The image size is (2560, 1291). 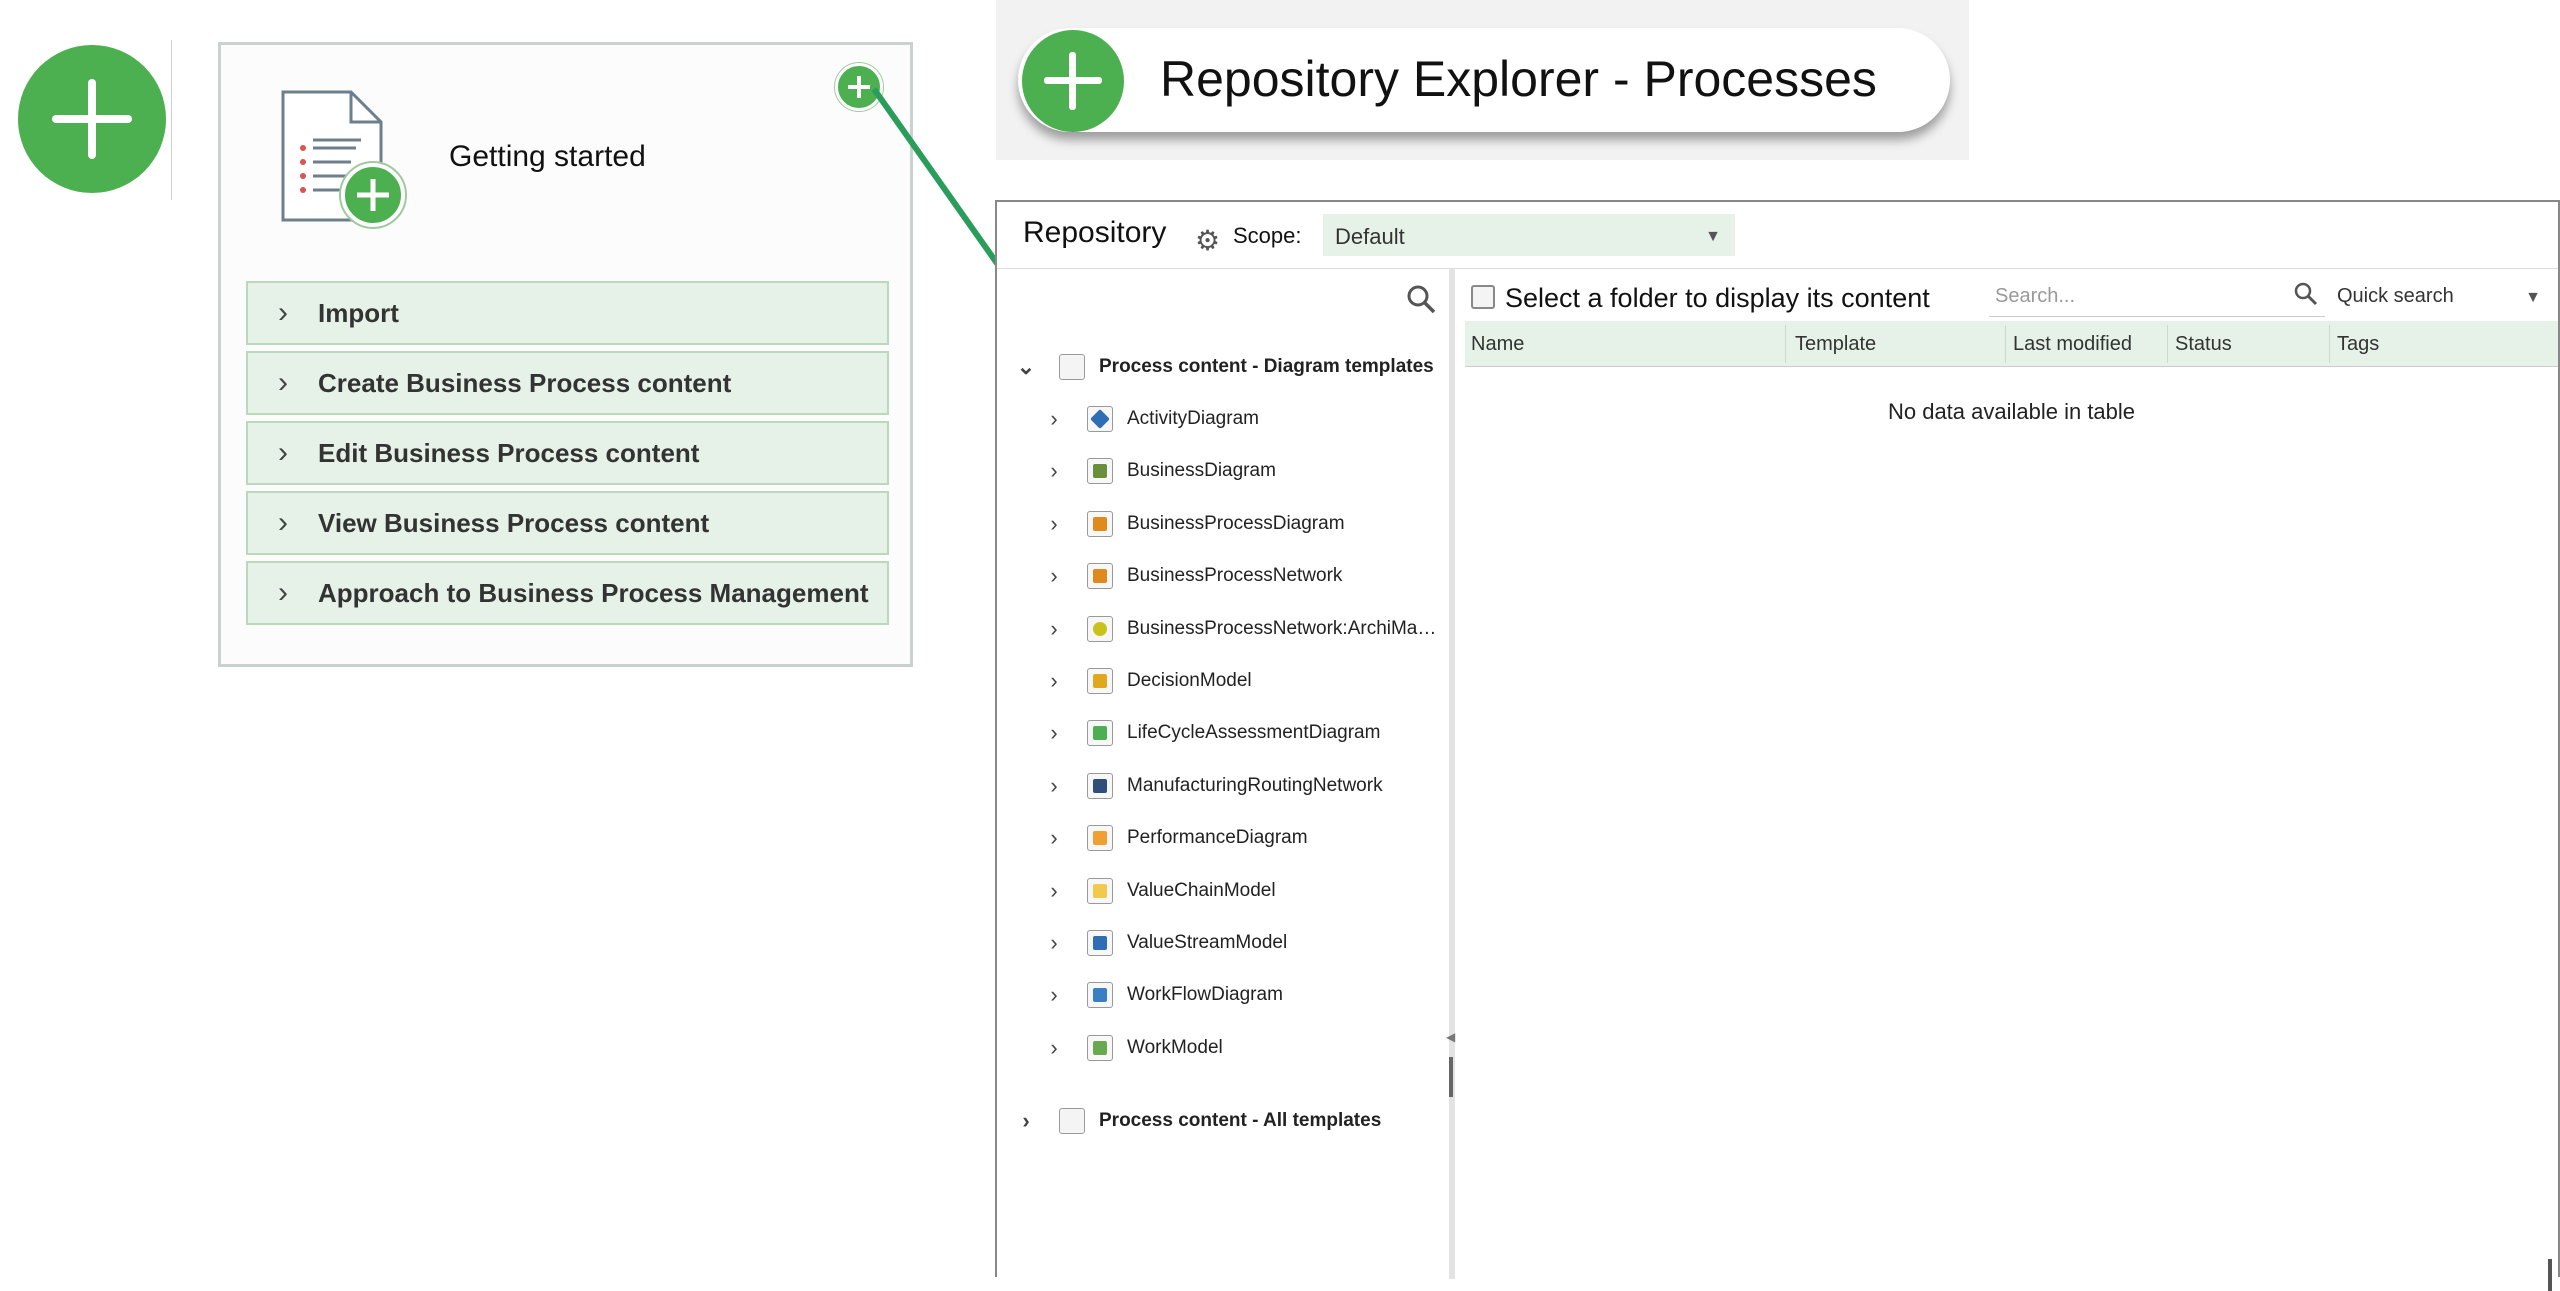 What do you see at coordinates (1370, 236) in the screenshot?
I see `scope-value: Default` at bounding box center [1370, 236].